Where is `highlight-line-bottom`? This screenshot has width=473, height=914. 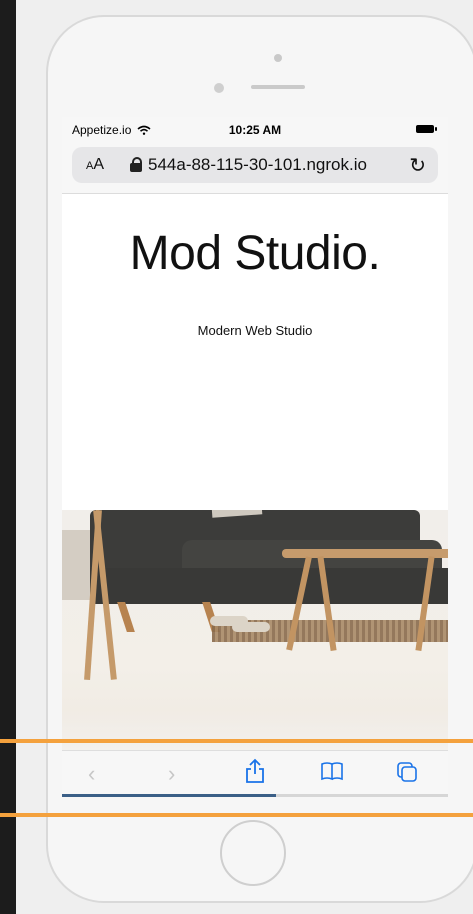
highlight-line-bottom is located at coordinates (236, 815).